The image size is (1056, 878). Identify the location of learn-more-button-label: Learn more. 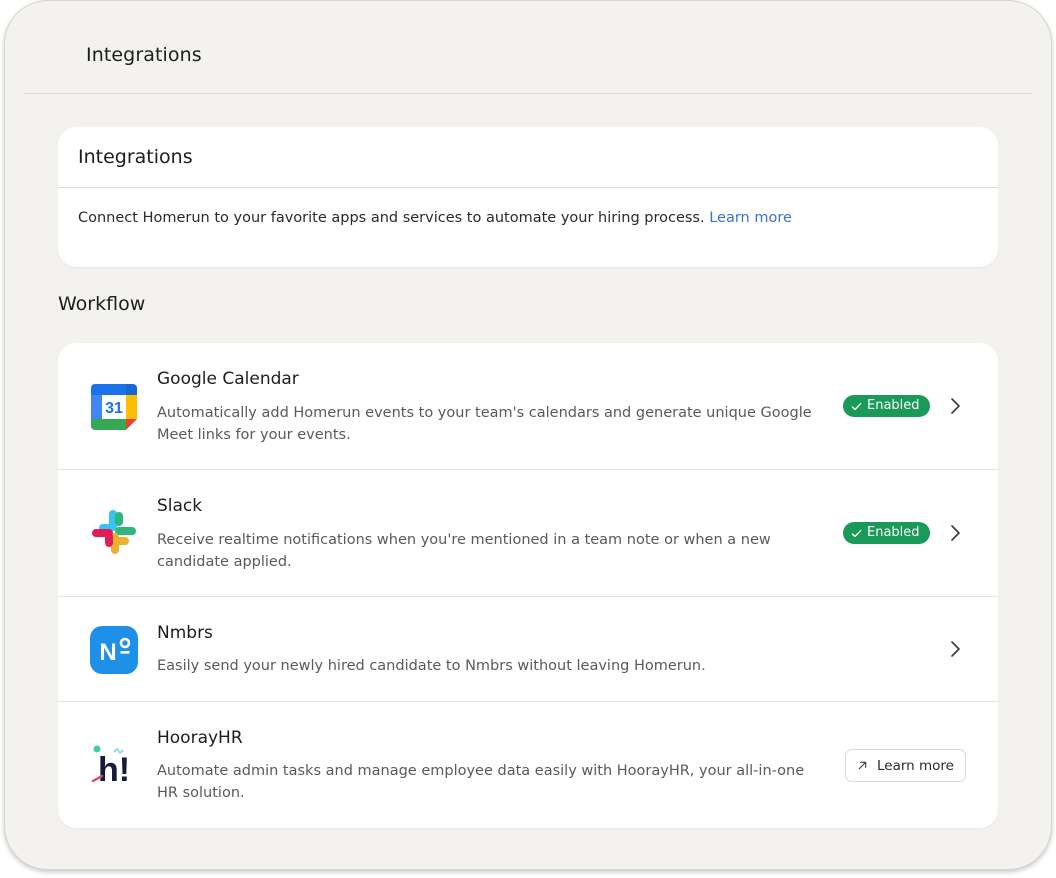
(915, 765).